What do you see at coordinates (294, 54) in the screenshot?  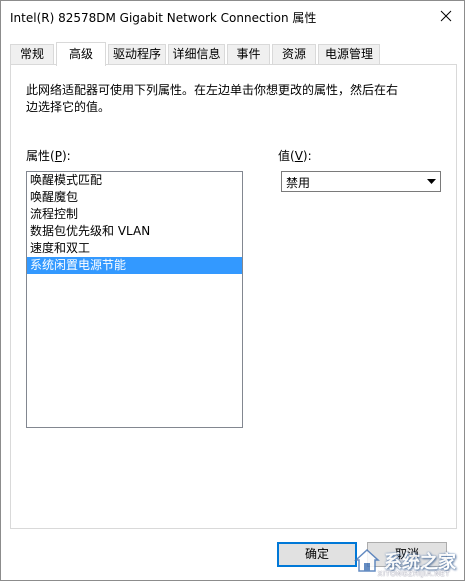 I see `tab-resources: 资源` at bounding box center [294, 54].